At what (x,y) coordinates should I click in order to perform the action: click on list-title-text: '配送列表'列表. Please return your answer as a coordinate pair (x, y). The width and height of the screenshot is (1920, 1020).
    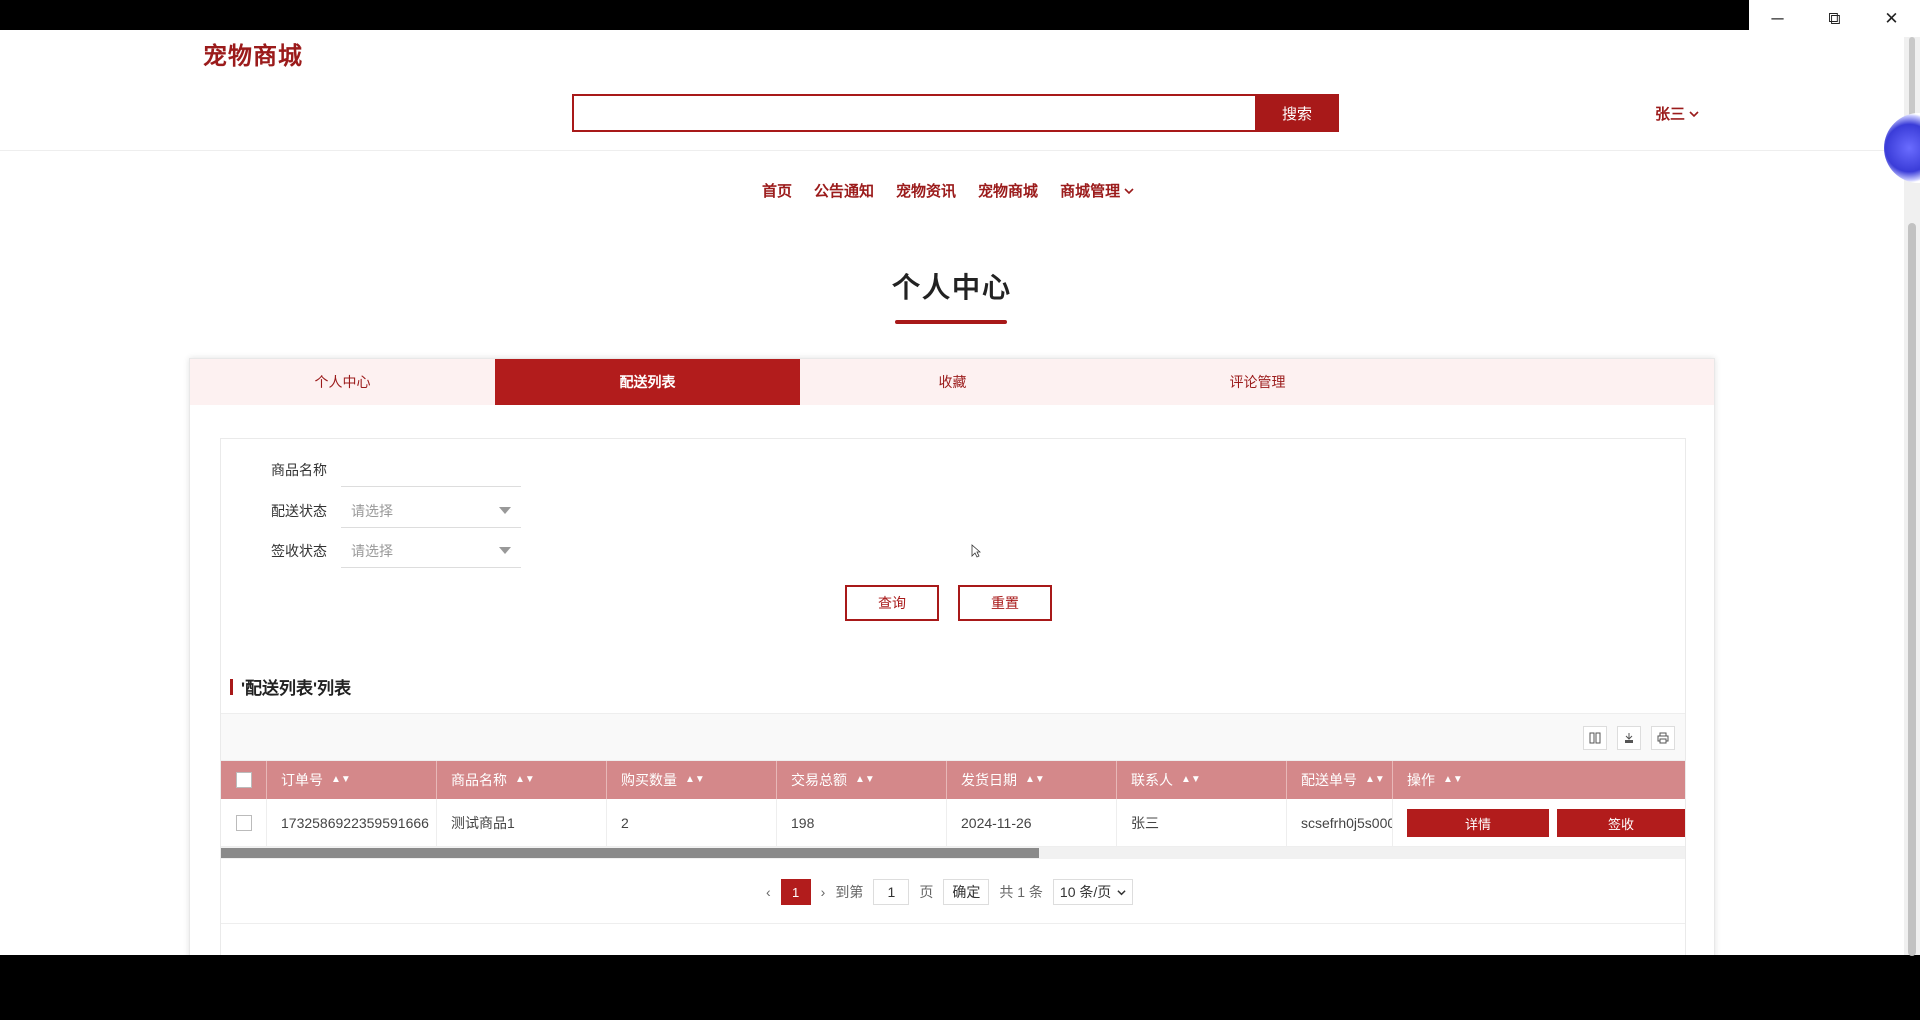
    Looking at the image, I should click on (296, 688).